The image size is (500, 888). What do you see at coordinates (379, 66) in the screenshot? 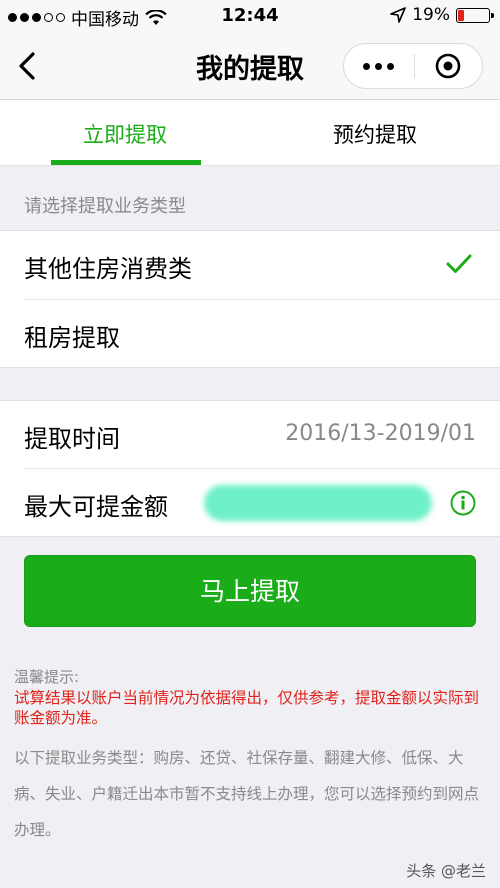
I see `more-button` at bounding box center [379, 66].